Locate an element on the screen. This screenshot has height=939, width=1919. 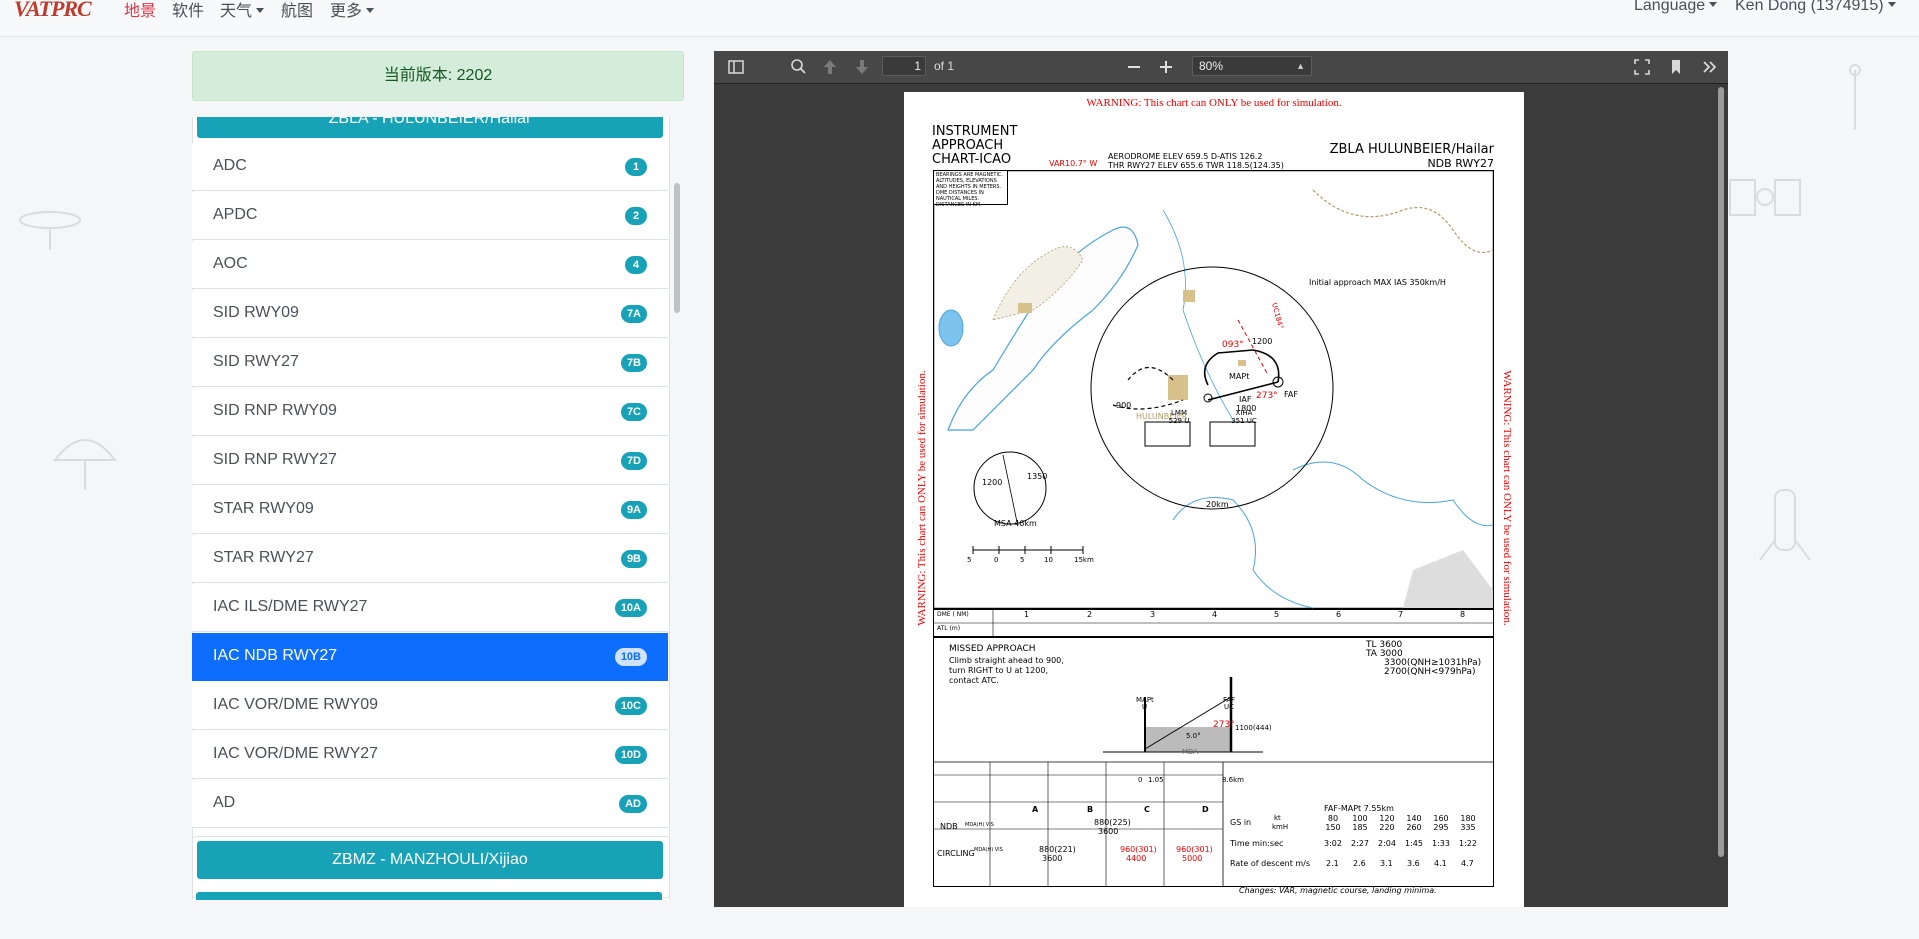
zoom-in-icon is located at coordinates (1166, 67).